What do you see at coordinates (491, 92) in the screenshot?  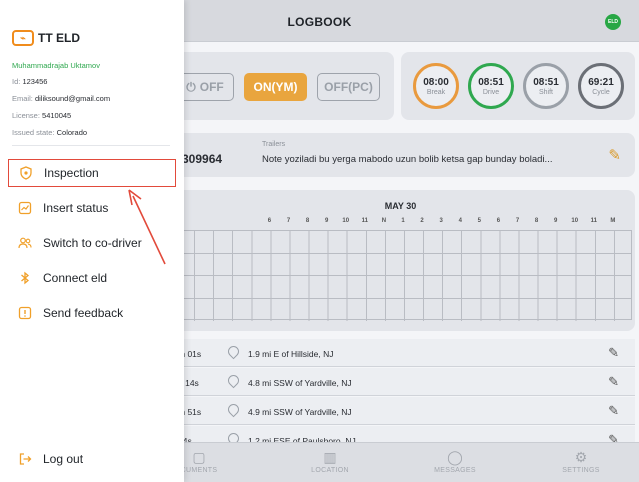 I see `drive-clock-label: Drive` at bounding box center [491, 92].